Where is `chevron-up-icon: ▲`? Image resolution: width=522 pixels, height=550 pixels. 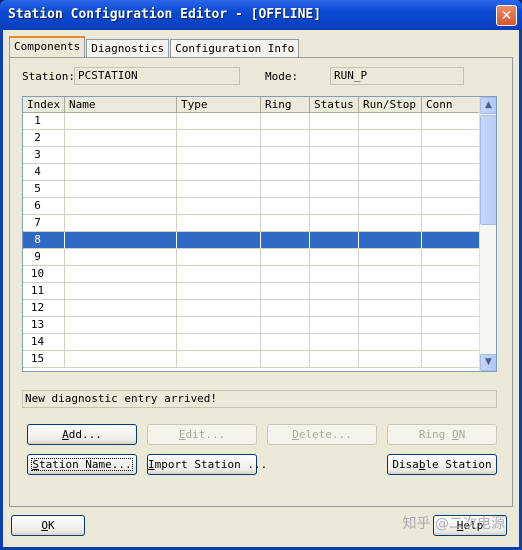 chevron-up-icon: ▲ is located at coordinates (488, 105).